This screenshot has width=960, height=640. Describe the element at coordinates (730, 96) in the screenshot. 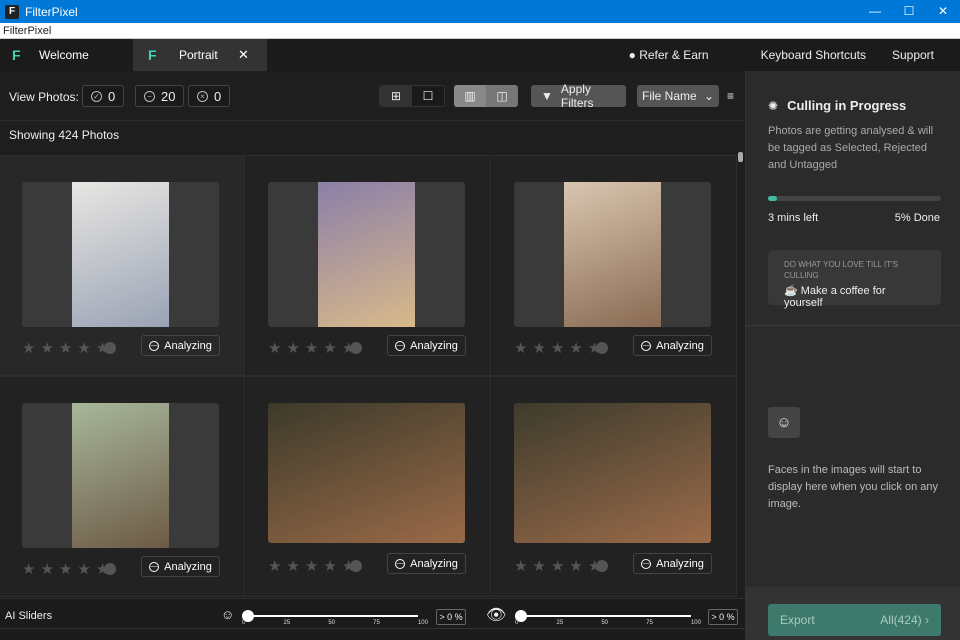

I see `menu-icon: ≡` at that location.